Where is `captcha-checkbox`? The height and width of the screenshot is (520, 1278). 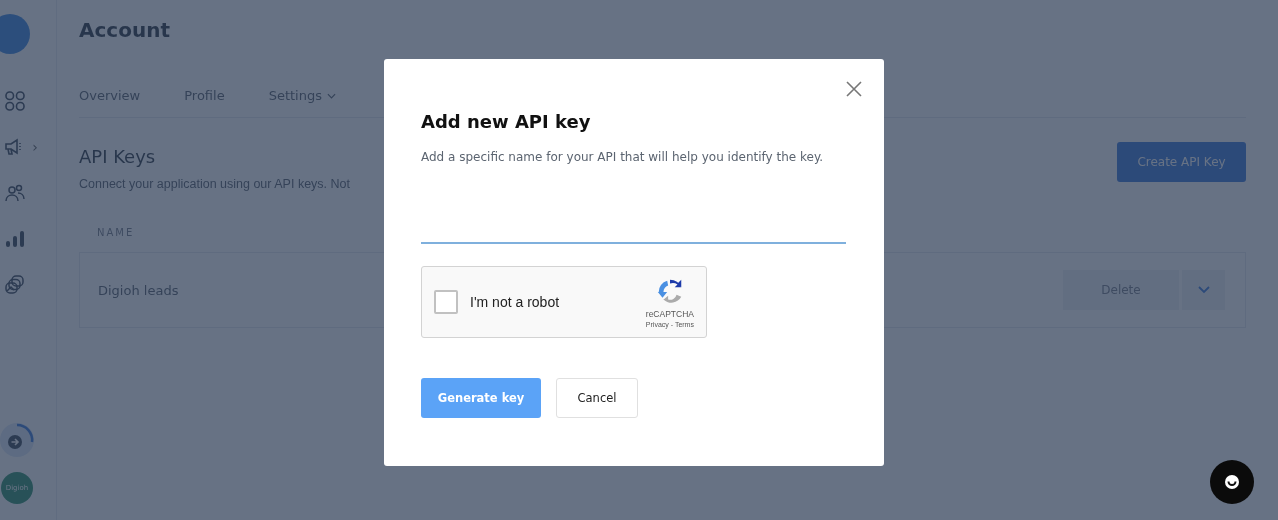 captcha-checkbox is located at coordinates (446, 302).